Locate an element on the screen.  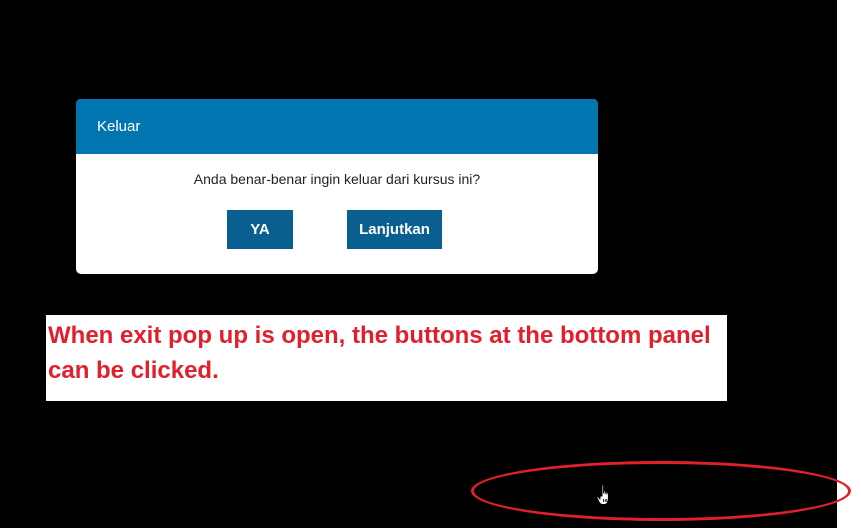
continue-button: Lanjutkan is located at coordinates (394, 229).